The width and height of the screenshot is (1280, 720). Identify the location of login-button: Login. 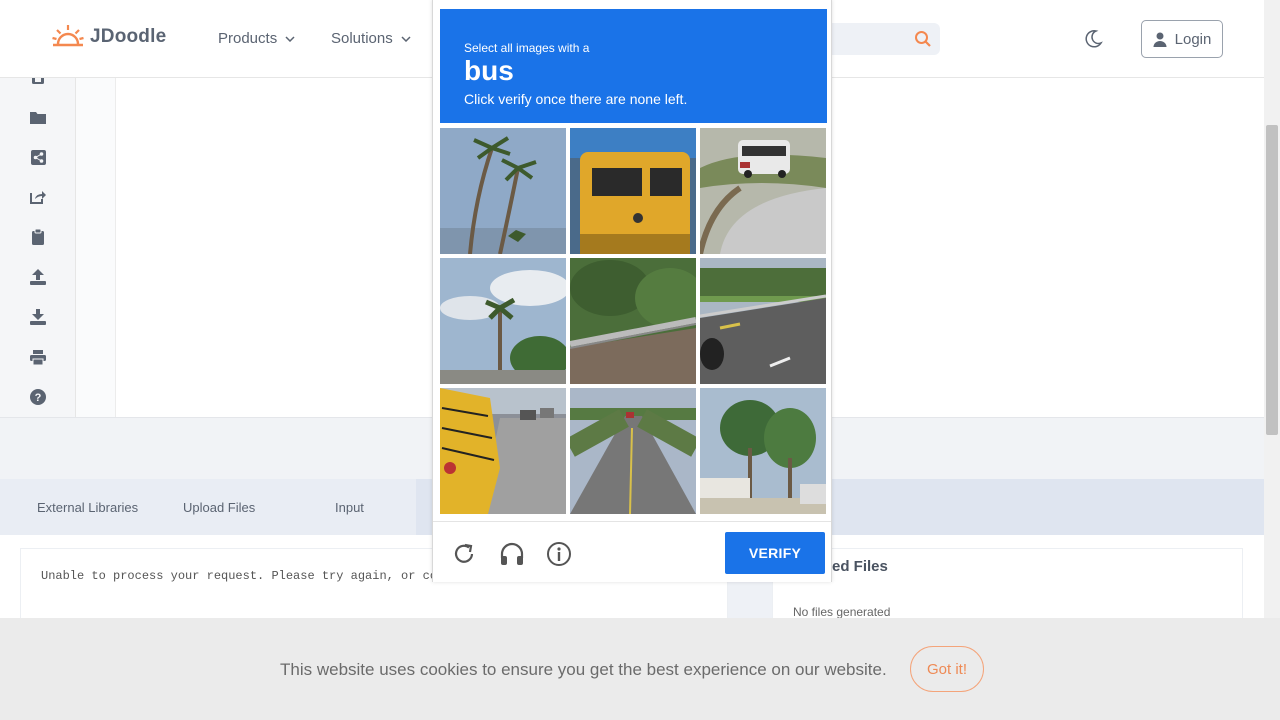
(1182, 39).